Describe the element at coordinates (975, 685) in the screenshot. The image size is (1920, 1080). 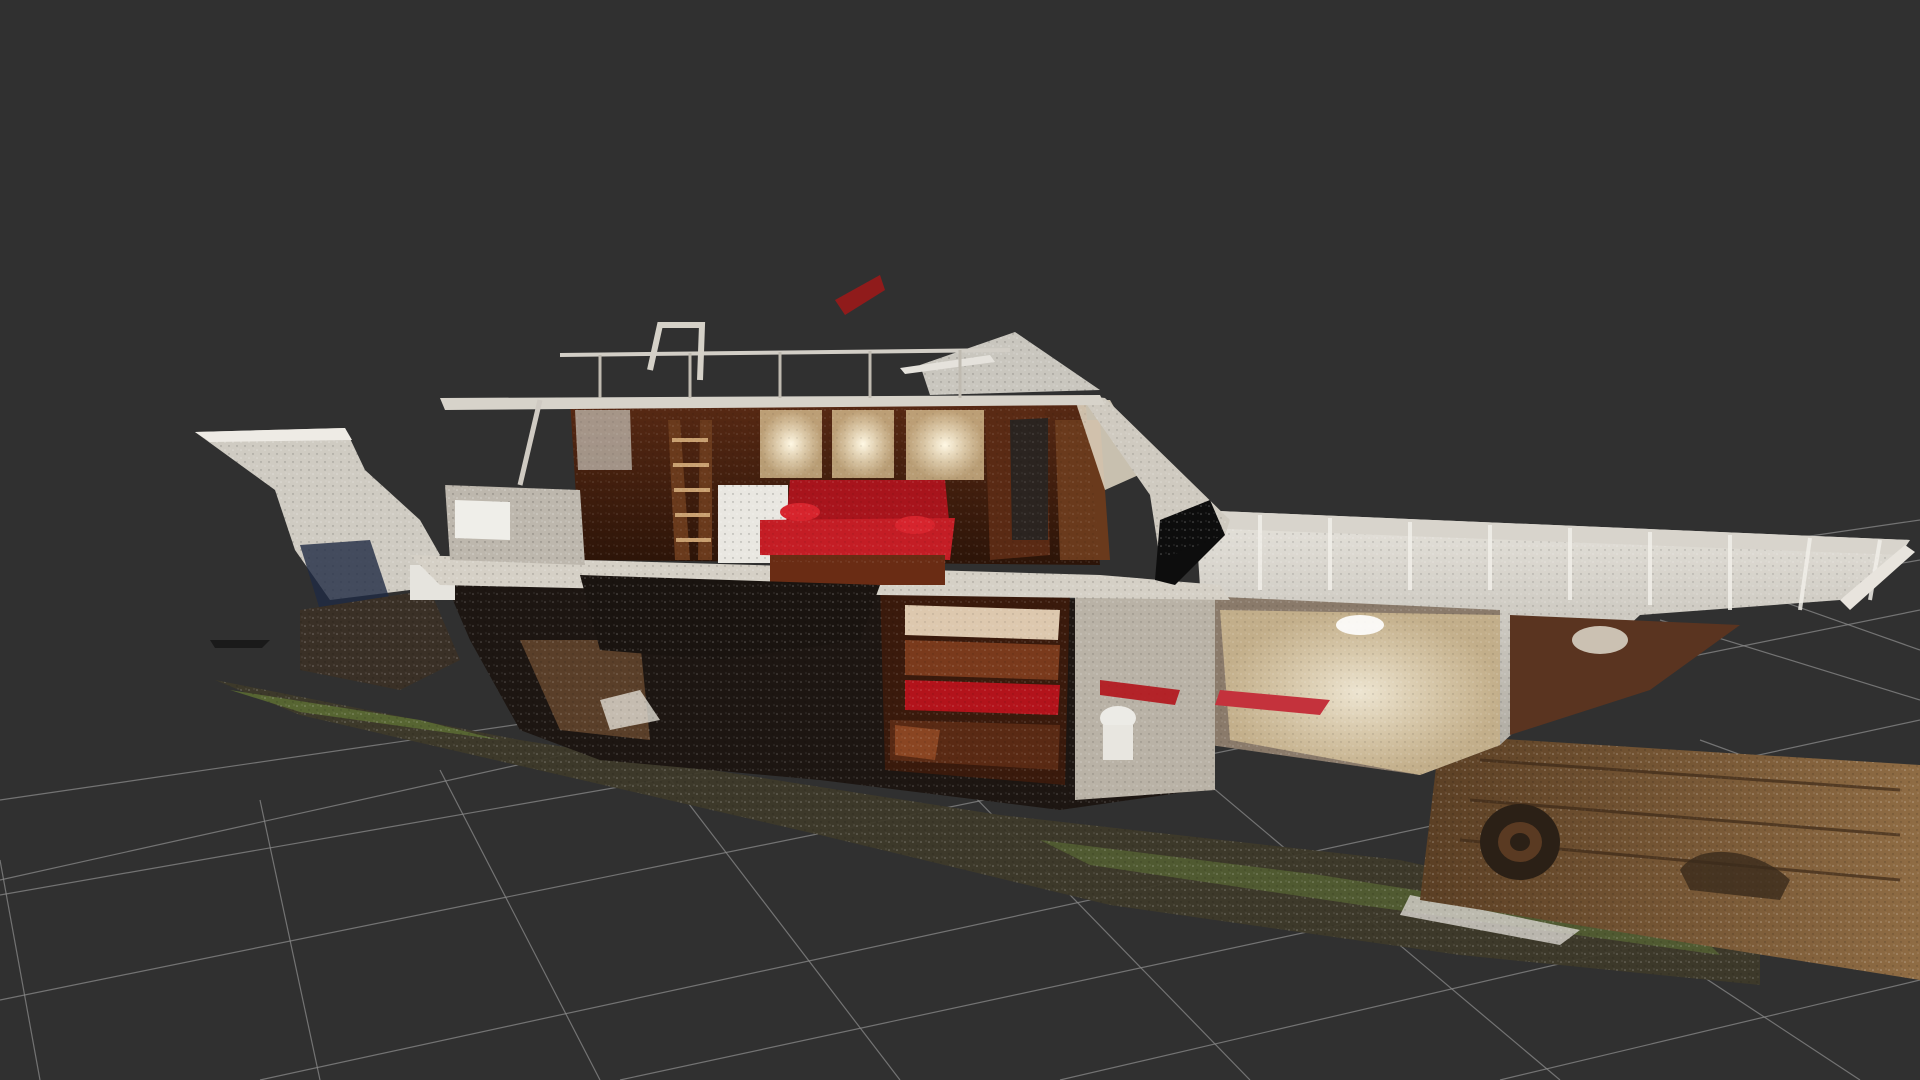
I see `lower-cabin` at that location.